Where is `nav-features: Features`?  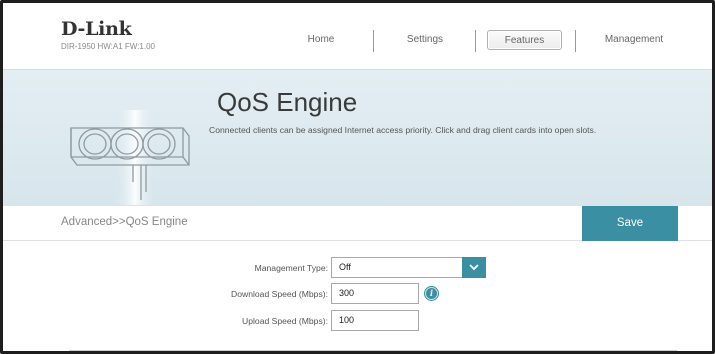 nav-features: Features is located at coordinates (524, 40).